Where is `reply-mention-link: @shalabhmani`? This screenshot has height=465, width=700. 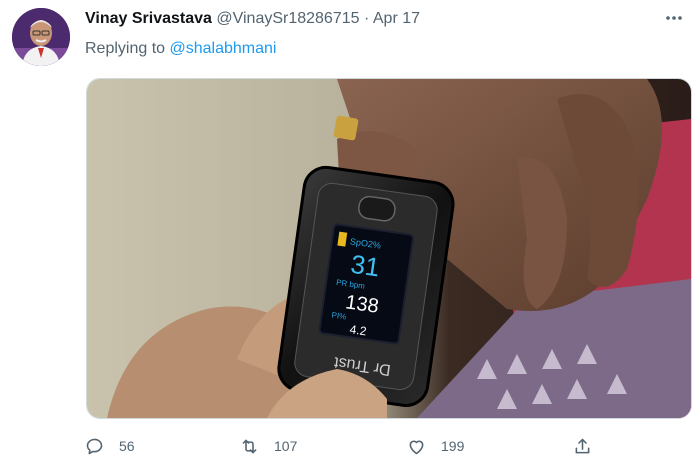
reply-mention-link: @shalabhmani is located at coordinates (223, 48).